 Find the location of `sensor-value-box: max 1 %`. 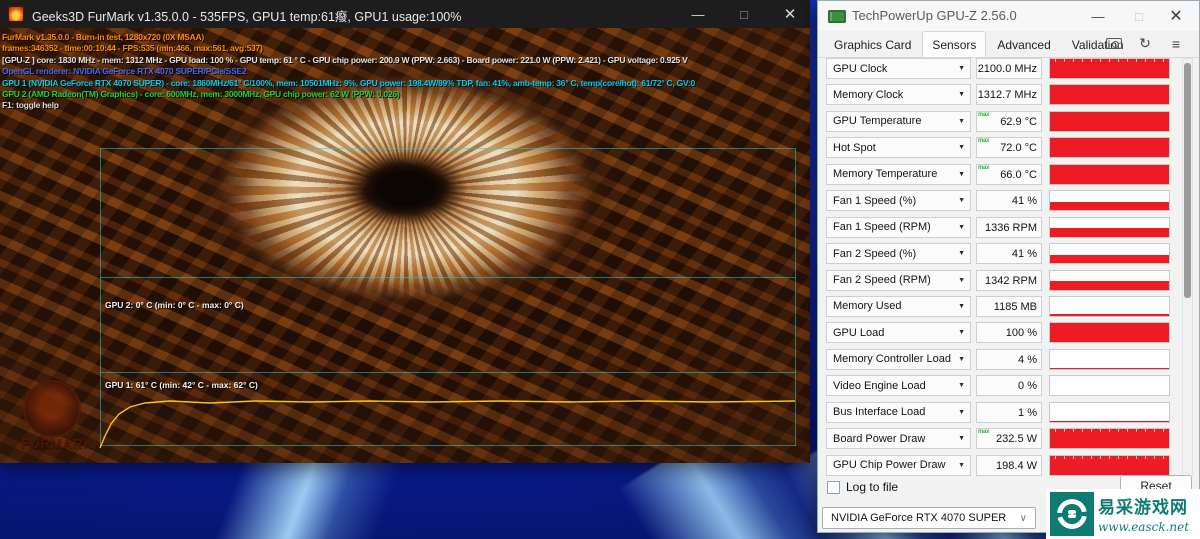

sensor-value-box: max 1 % is located at coordinates (1009, 412).